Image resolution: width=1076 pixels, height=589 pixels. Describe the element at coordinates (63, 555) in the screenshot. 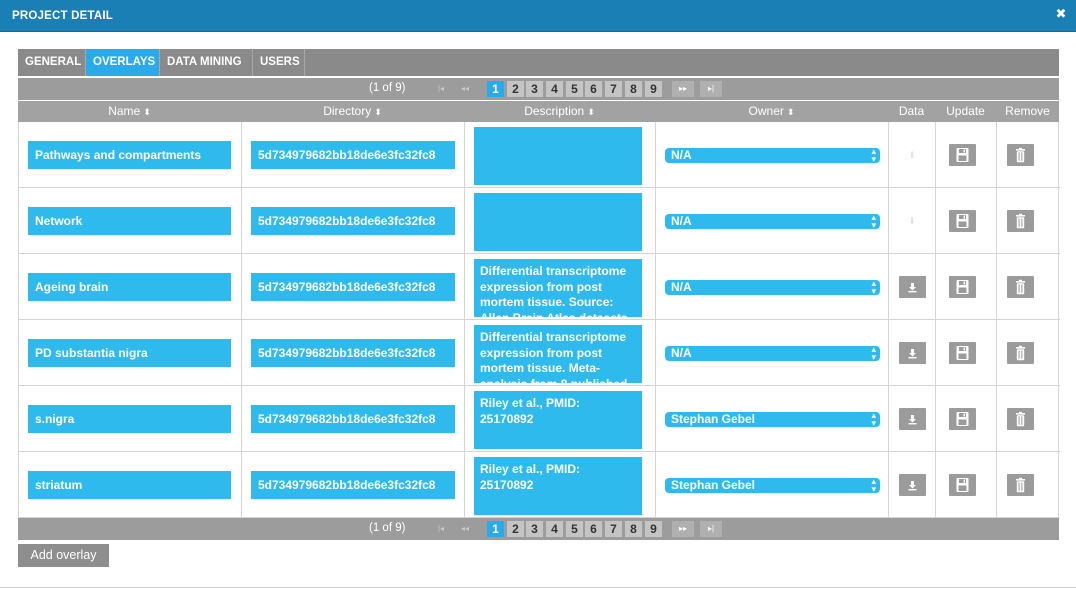

I see `add-overlay-button: Add overlay` at that location.